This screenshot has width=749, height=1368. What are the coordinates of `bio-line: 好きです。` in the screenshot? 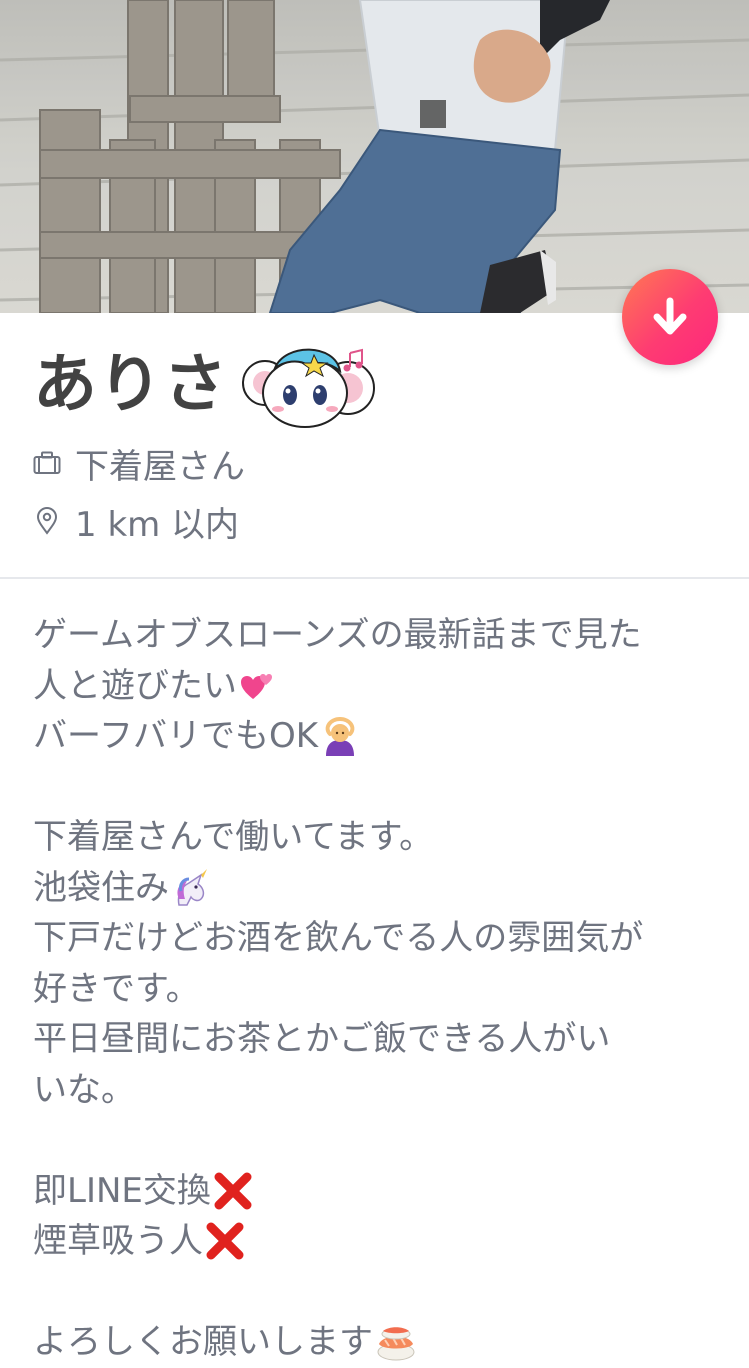 It's located at (378, 989).